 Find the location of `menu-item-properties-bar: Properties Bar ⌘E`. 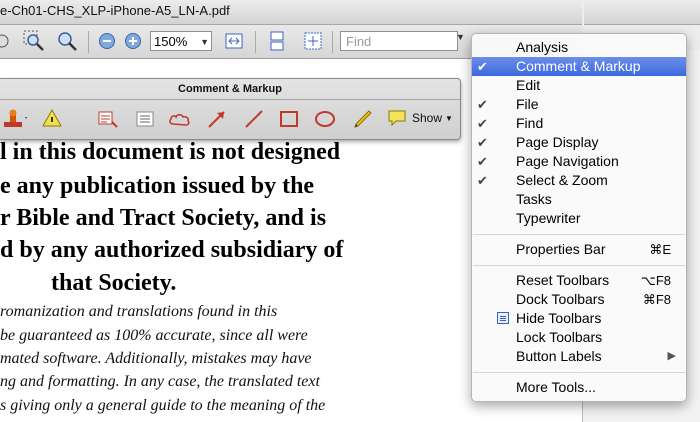

menu-item-properties-bar: Properties Bar ⌘E is located at coordinates (579, 249).